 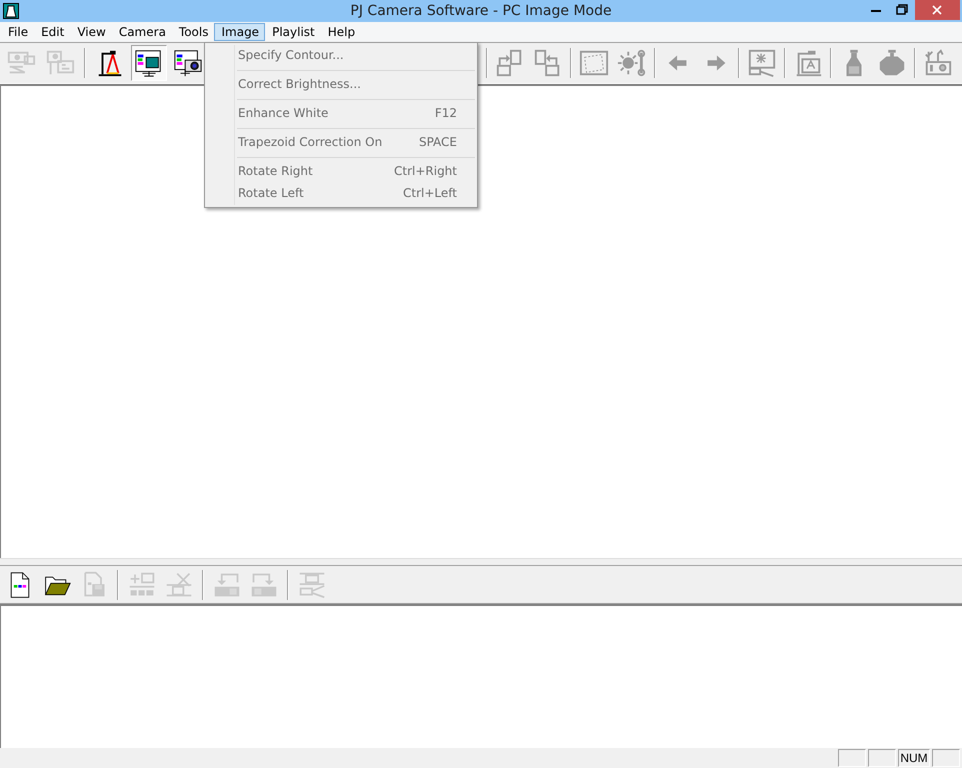 I want to click on menu-item: Playlist, so click(x=293, y=32).